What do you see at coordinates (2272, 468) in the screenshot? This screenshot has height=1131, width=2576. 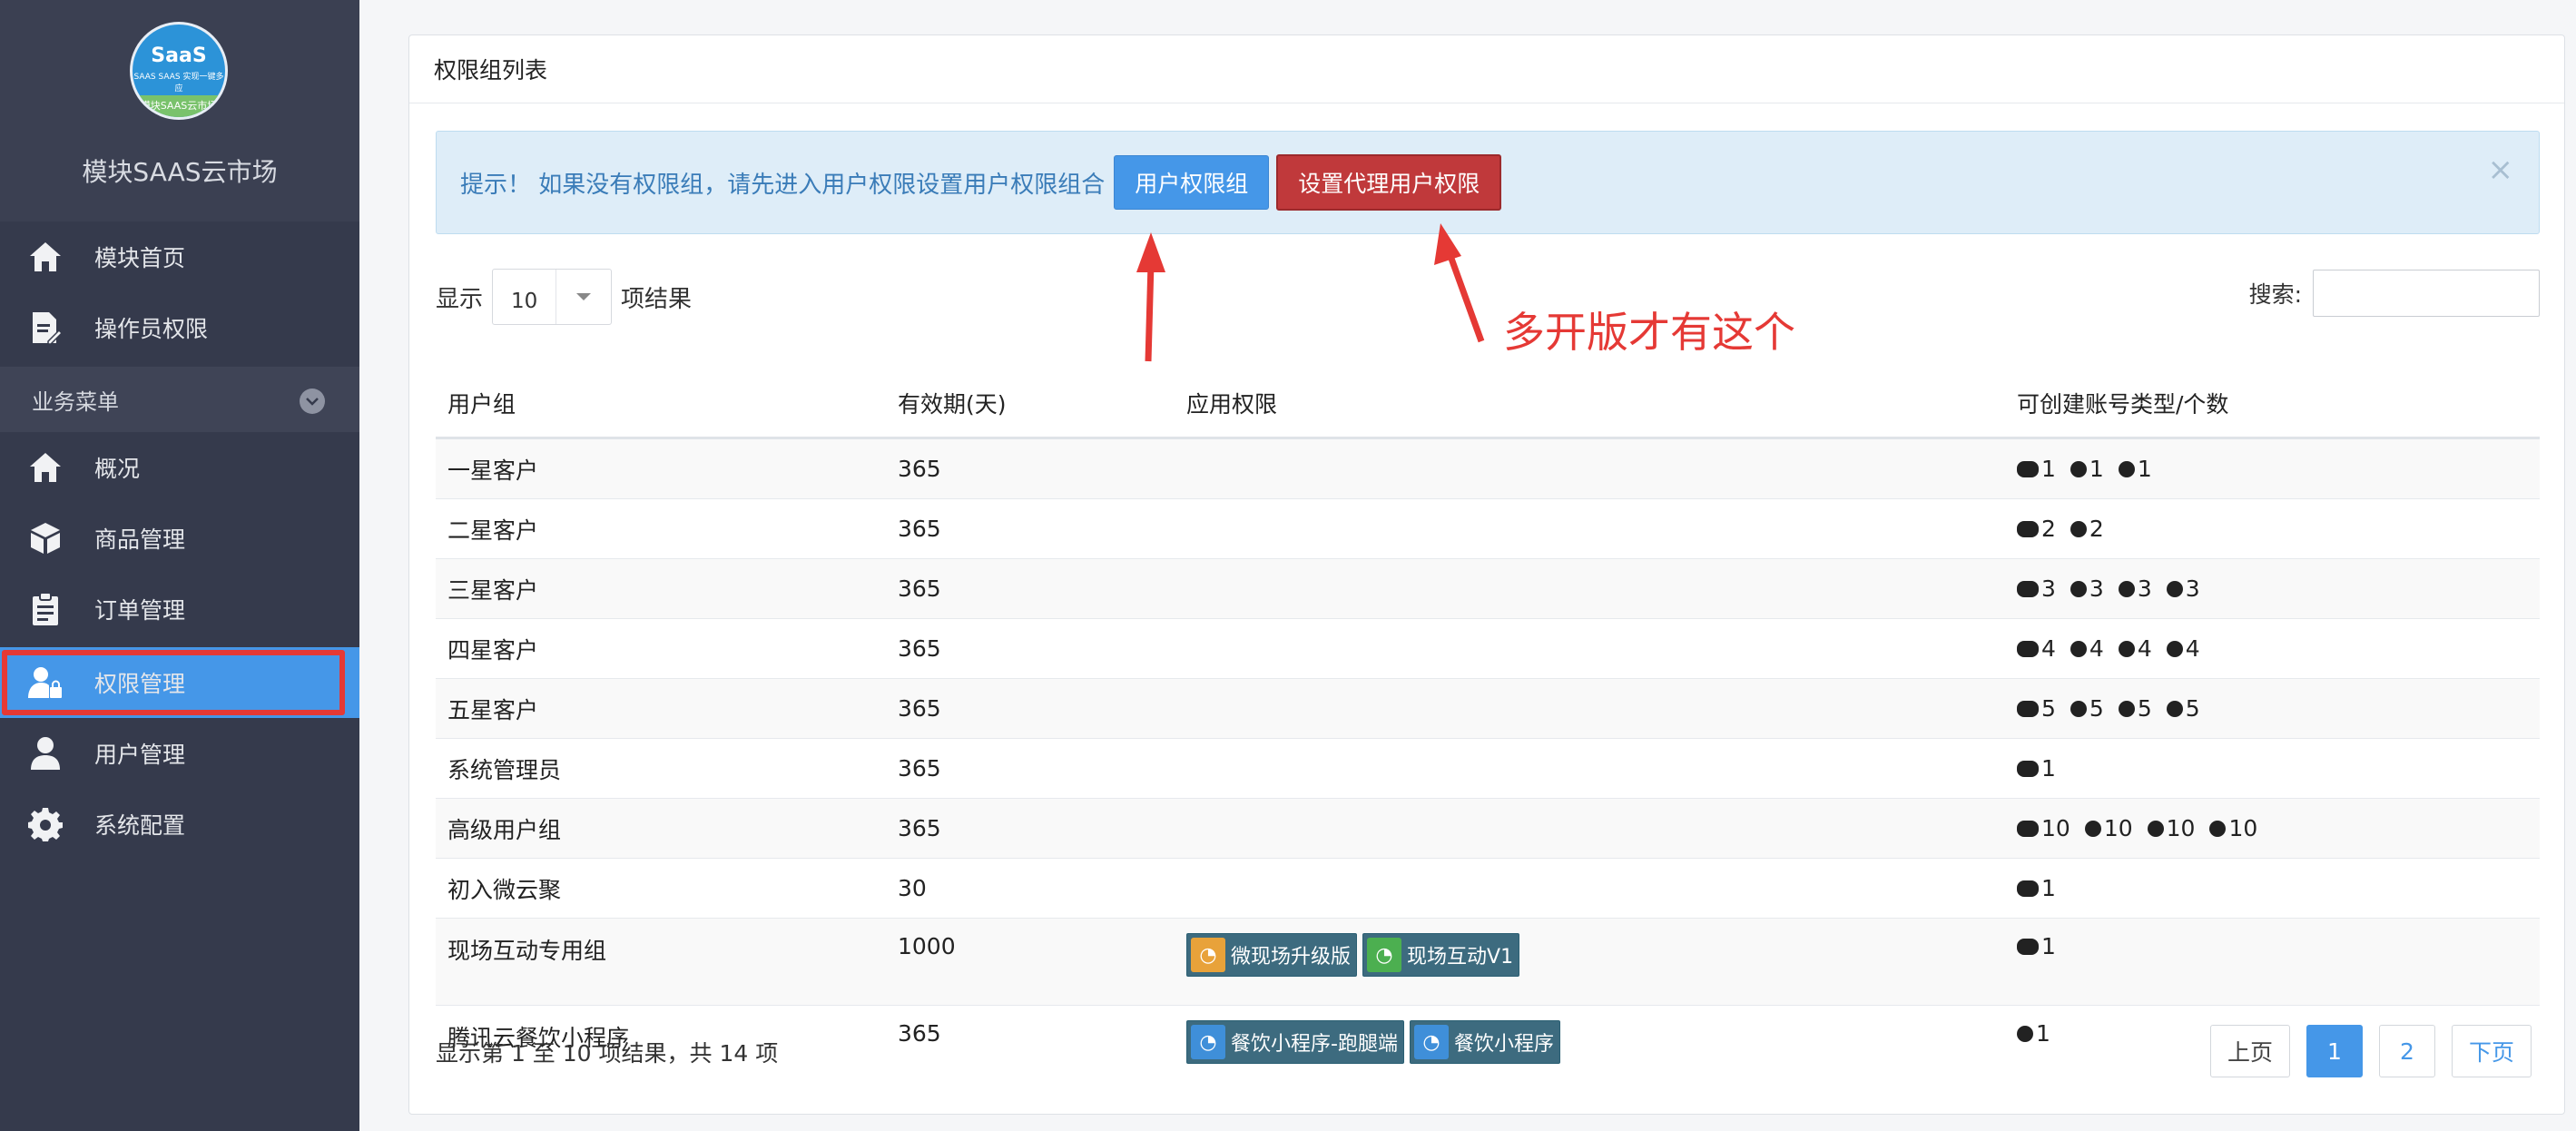 I see `cell-quota: 1 1 1` at bounding box center [2272, 468].